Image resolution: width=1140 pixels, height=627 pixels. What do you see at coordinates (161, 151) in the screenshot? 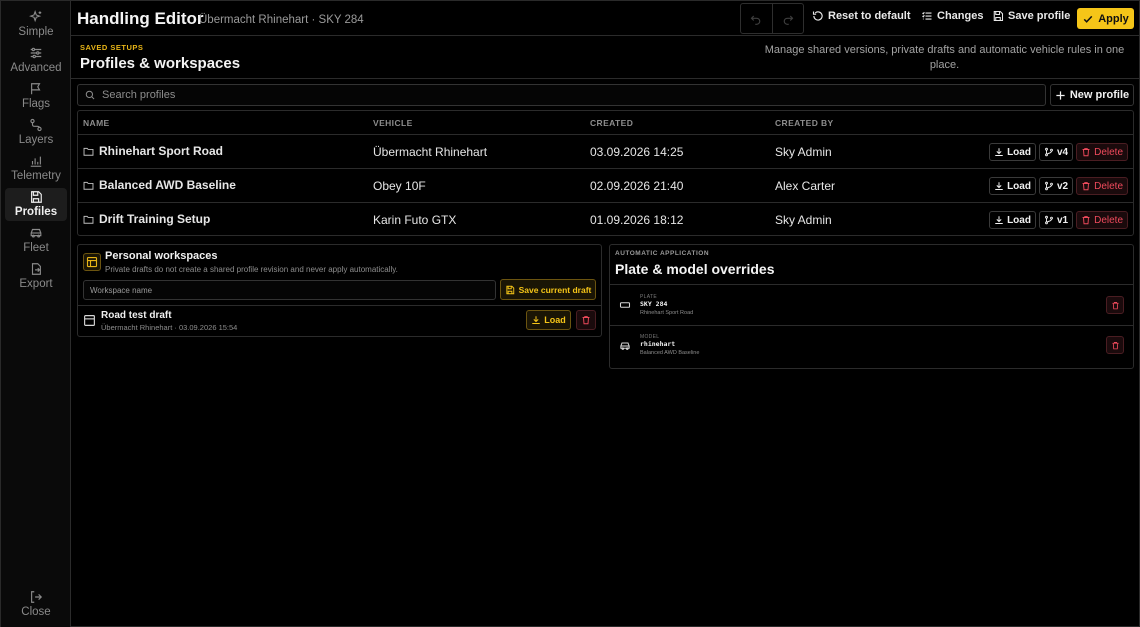
I see `profile-name: Rhinehart Sport Road` at bounding box center [161, 151].